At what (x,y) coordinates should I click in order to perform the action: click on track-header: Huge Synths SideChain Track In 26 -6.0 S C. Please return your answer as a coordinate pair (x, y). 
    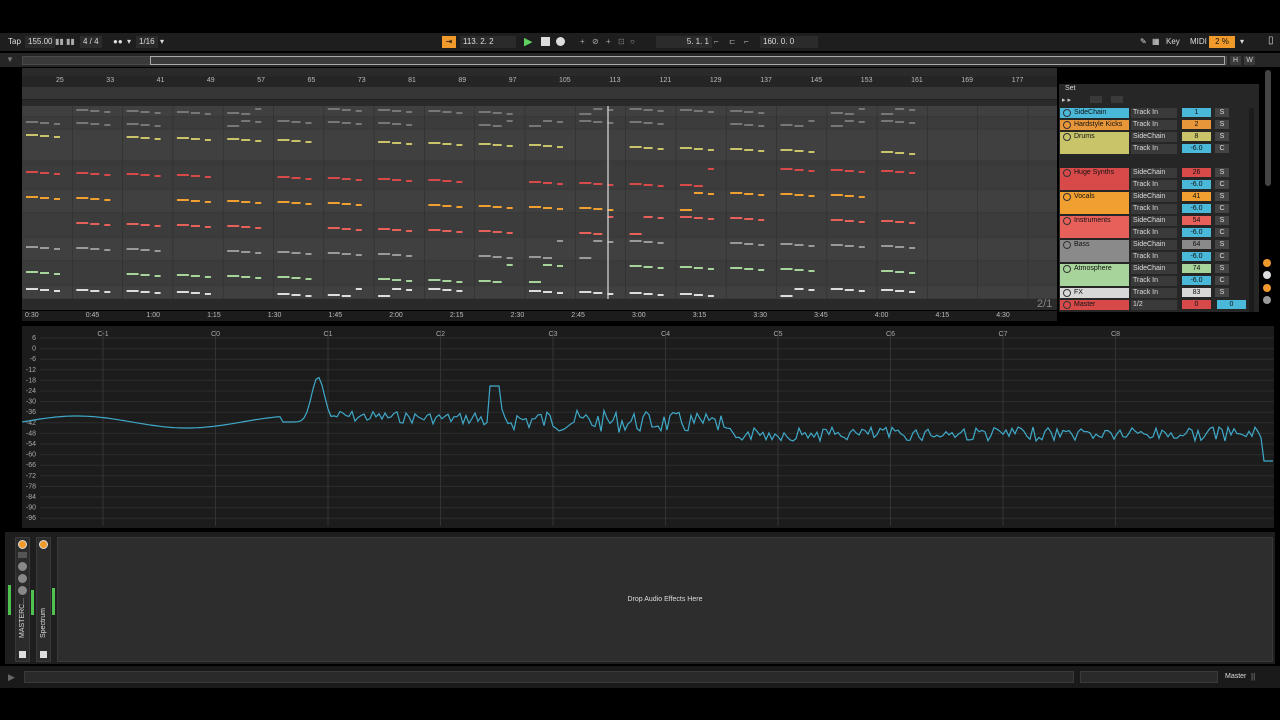
    Looking at the image, I should click on (1159, 179).